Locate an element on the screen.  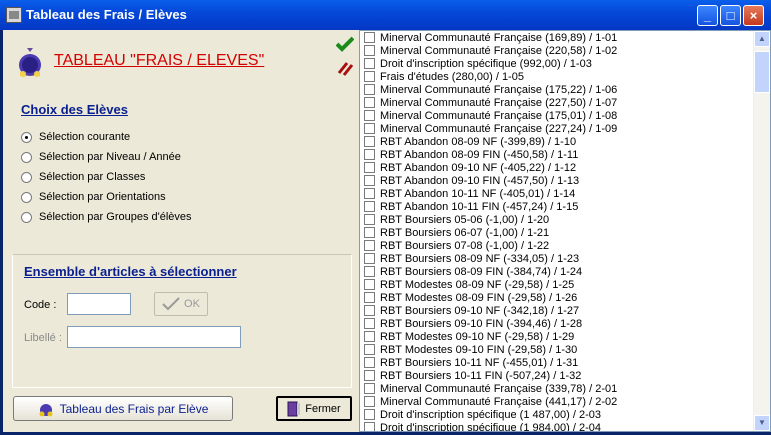
scroll-up-button: ▲ is located at coordinates (762, 39).